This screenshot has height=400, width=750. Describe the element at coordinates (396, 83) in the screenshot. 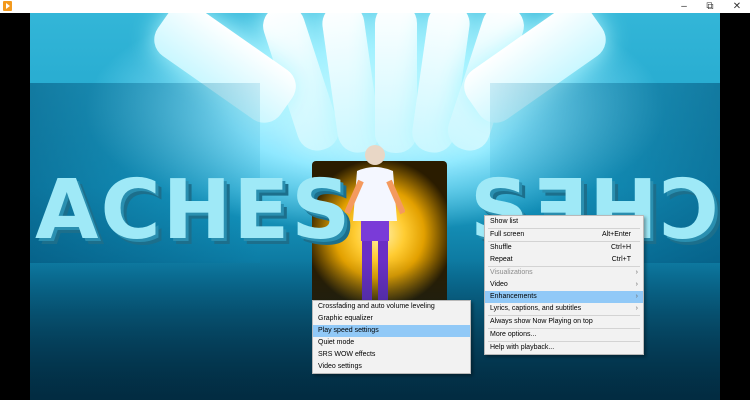

I see `light-beam` at that location.